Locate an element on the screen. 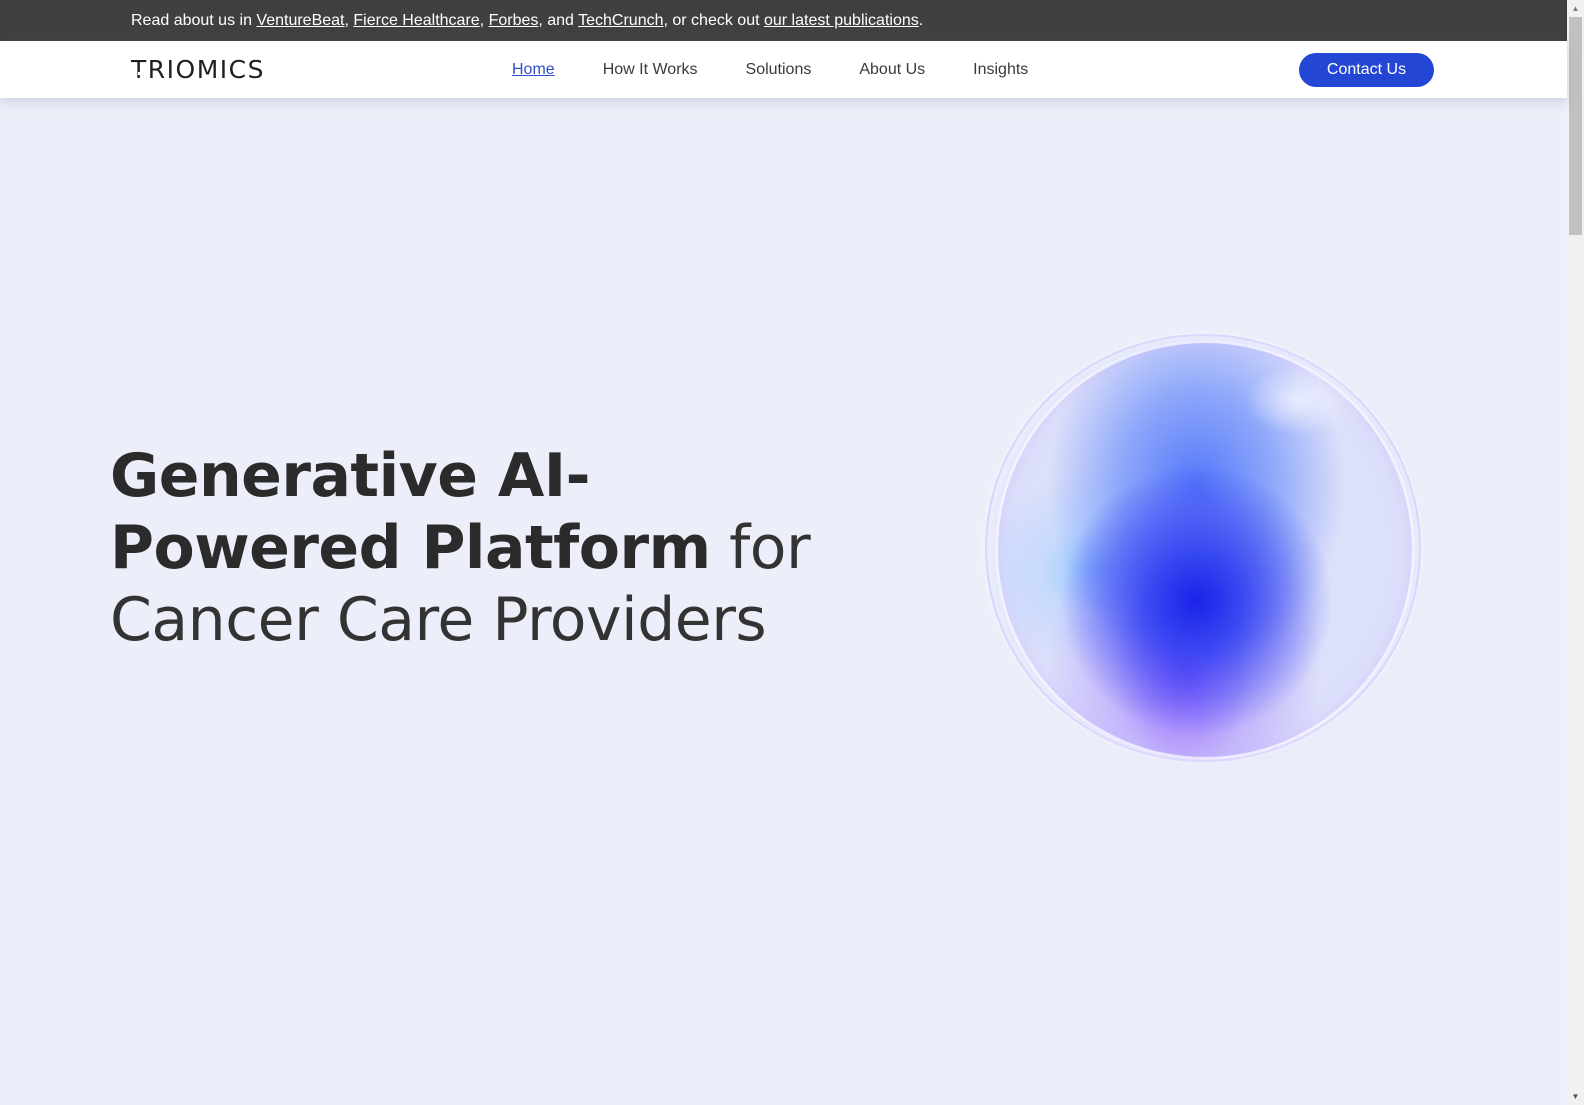 The height and width of the screenshot is (1105, 1584). link-fierce-healthcare: Fierce Healthcare is located at coordinates (416, 20).